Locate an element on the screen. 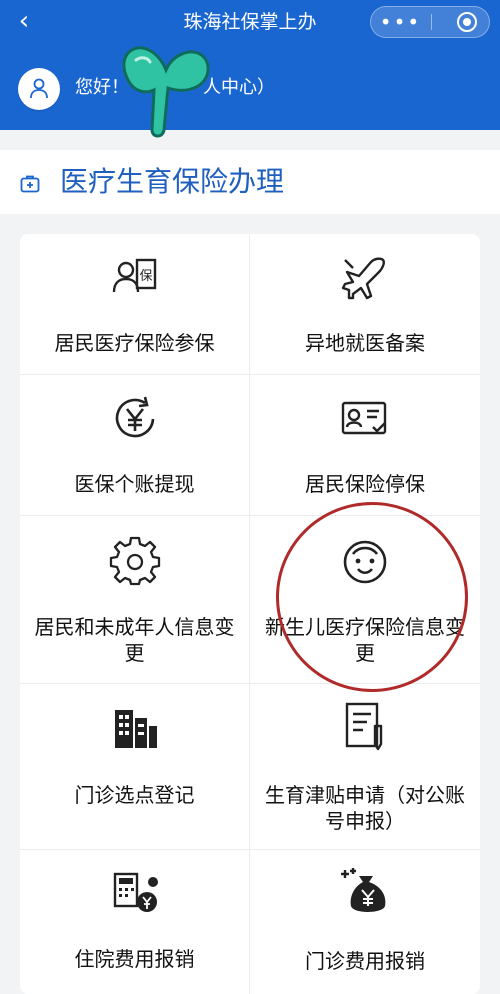 Image resolution: width=500 pixels, height=994 pixels. section-header: 医疗生育保险办理 is located at coordinates (250, 182).